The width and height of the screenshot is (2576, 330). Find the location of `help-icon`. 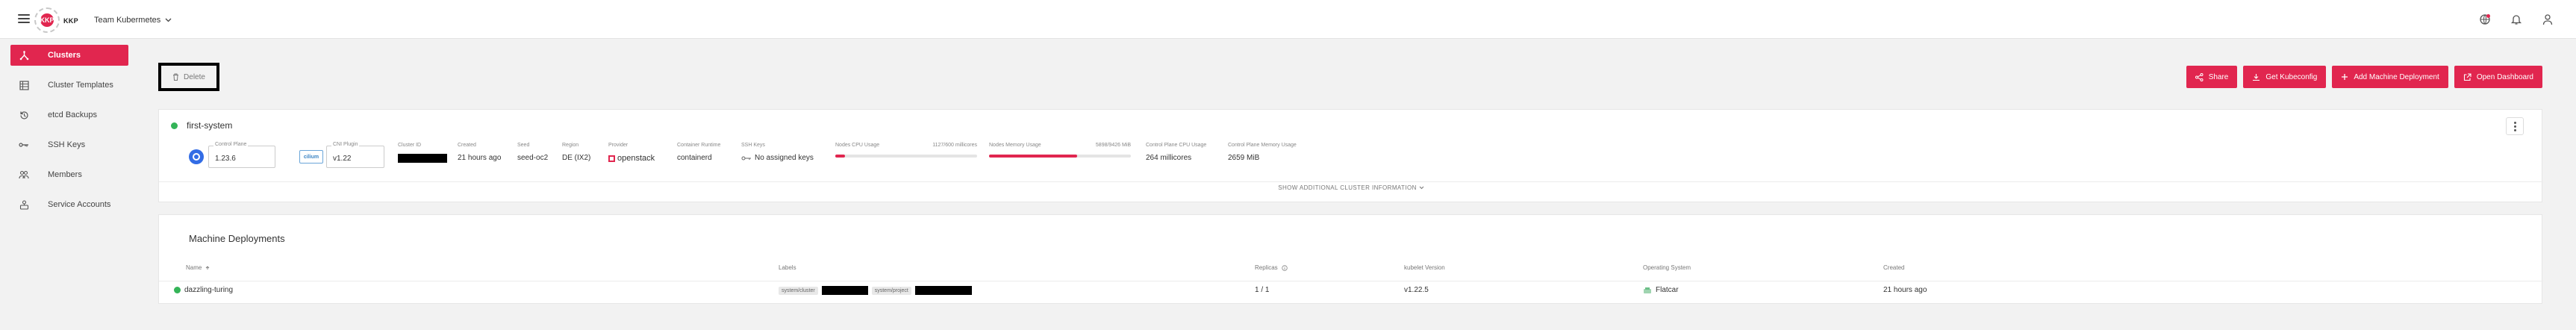

help-icon is located at coordinates (2485, 19).